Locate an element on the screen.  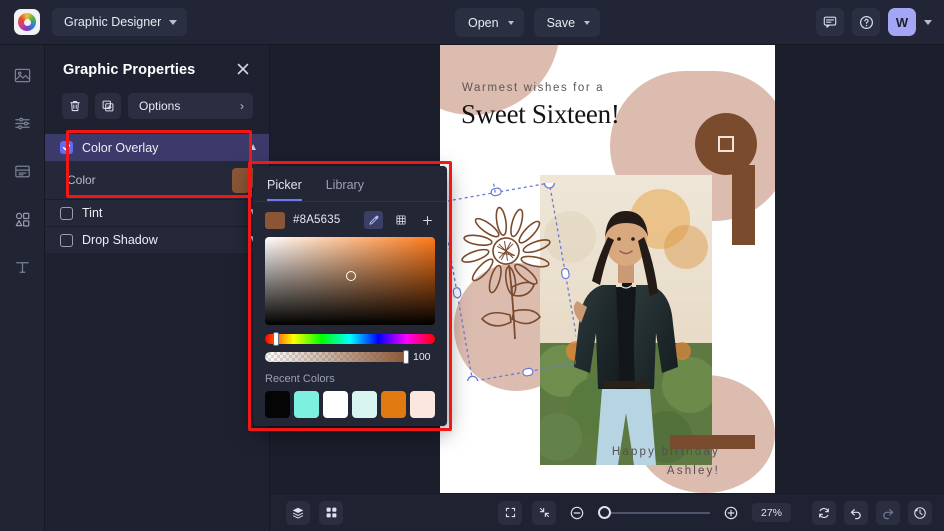
picker-hex-row: #8A5635 is located at coordinates (350, 215).